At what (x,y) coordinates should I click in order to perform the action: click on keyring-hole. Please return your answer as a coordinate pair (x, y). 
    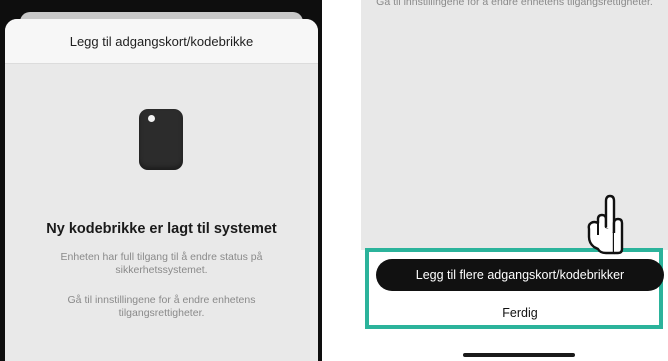
    Looking at the image, I should click on (151, 118).